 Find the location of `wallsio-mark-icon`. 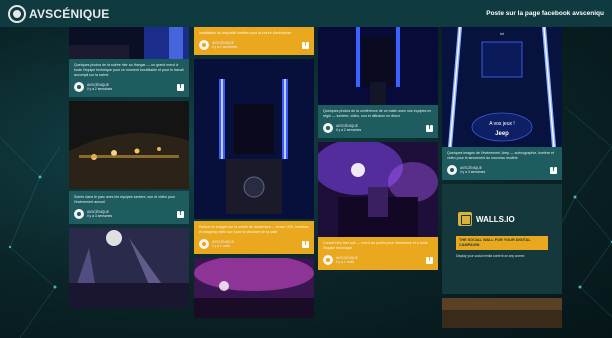

wallsio-mark-icon is located at coordinates (465, 219).